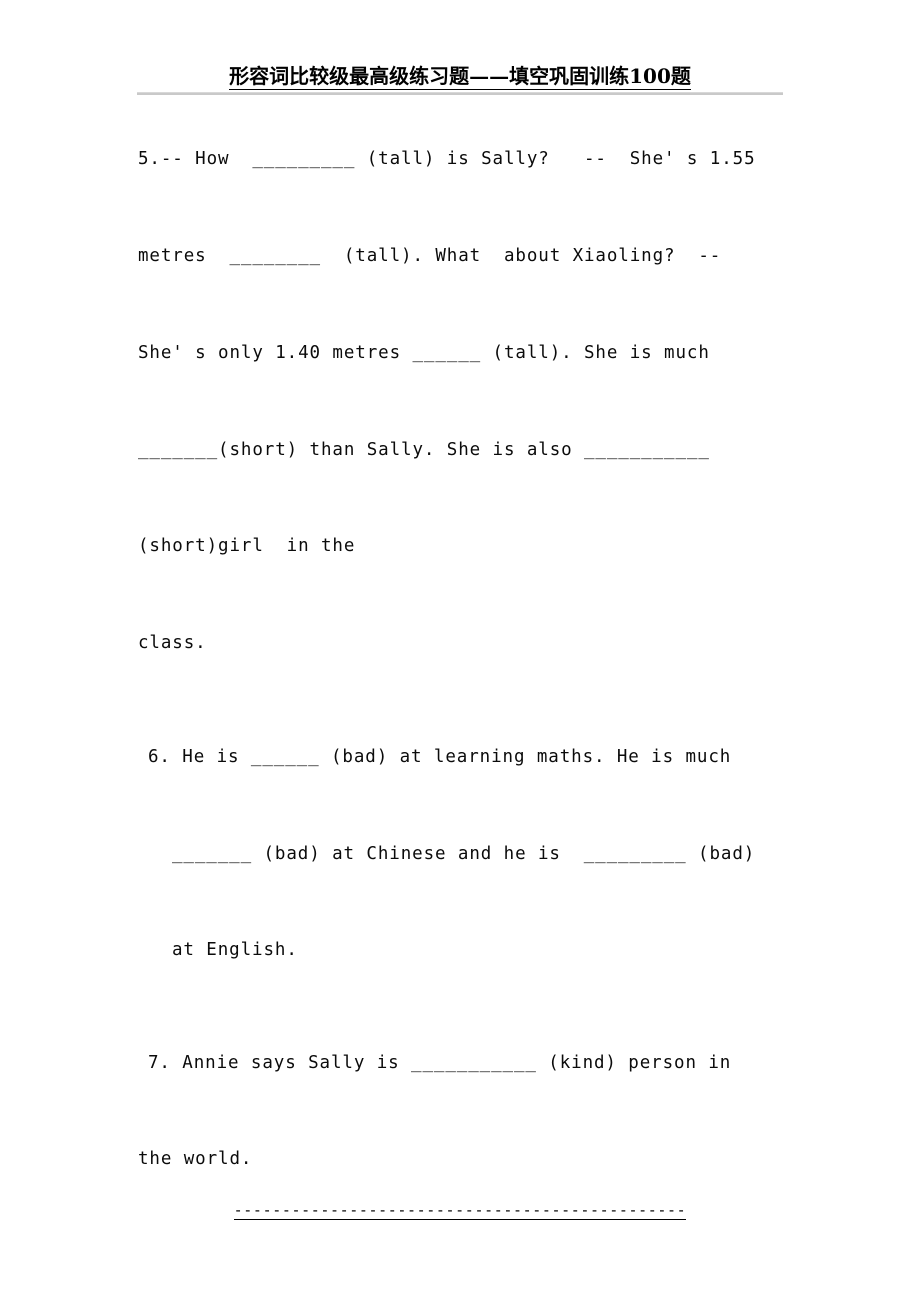  Describe the element at coordinates (460, 93) in the screenshot. I see `header-divider` at that location.